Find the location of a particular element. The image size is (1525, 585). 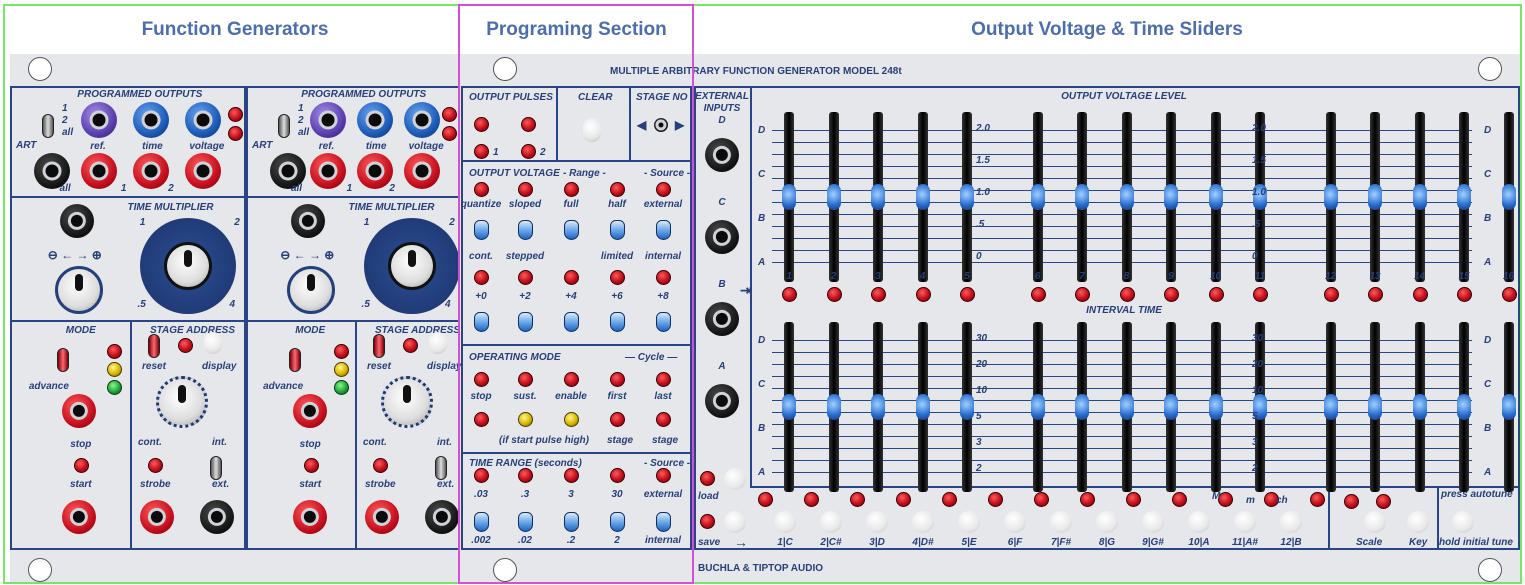

scale-button is located at coordinates (1375, 522).